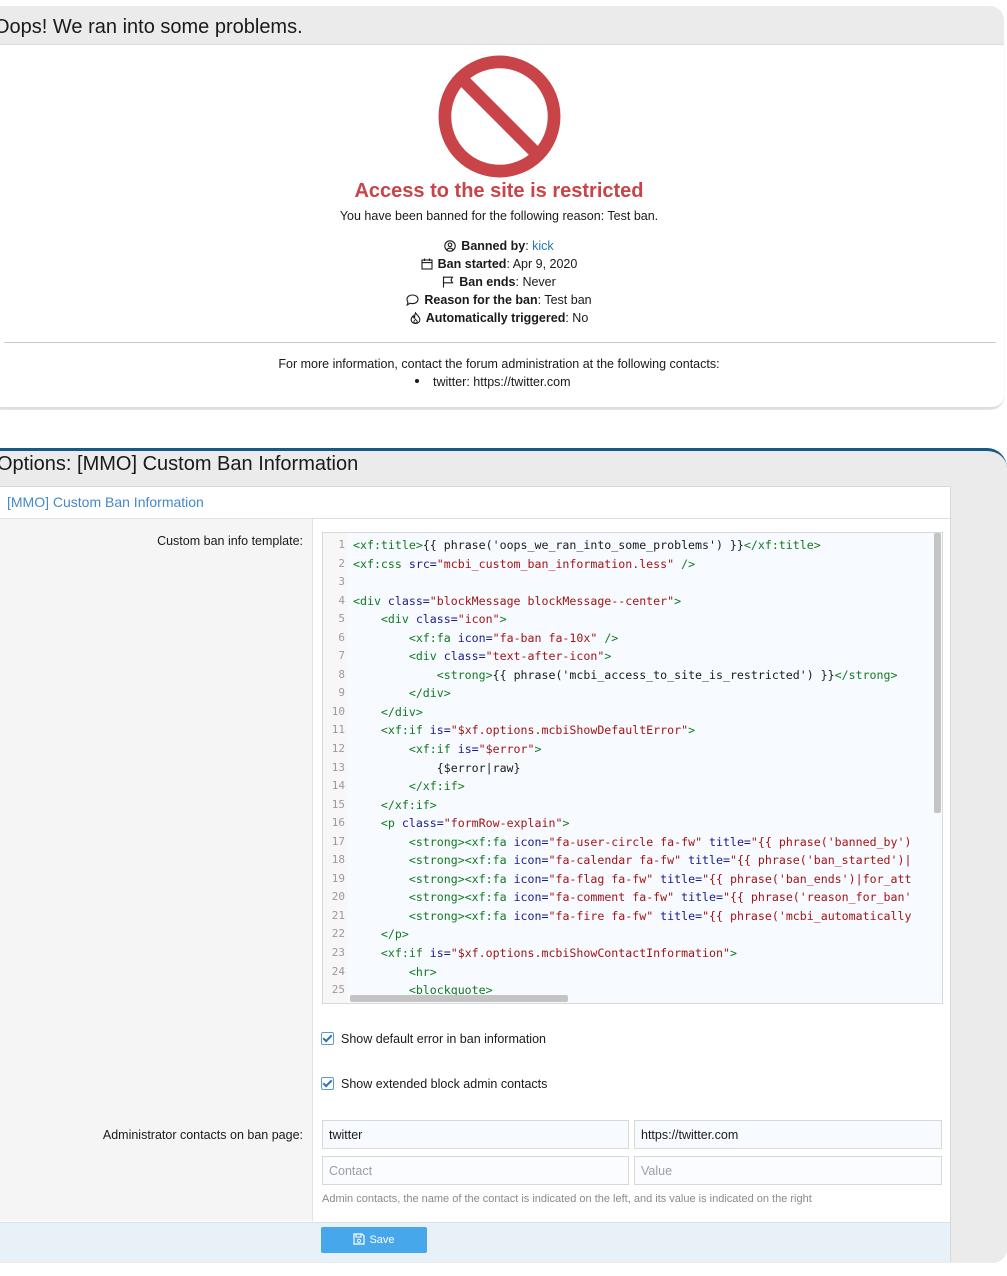  I want to click on calendar-icon, so click(427, 264).